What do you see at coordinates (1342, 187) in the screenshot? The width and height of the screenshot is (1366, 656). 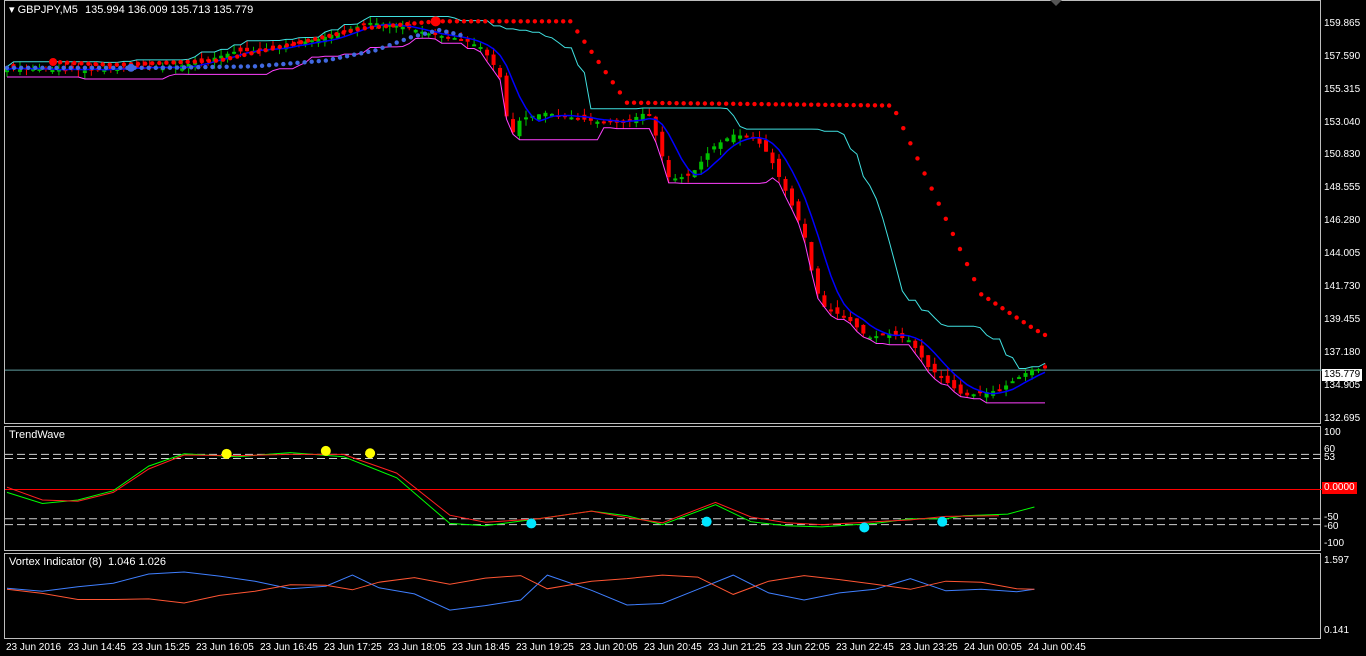 I see `price-level: 148.555` at bounding box center [1342, 187].